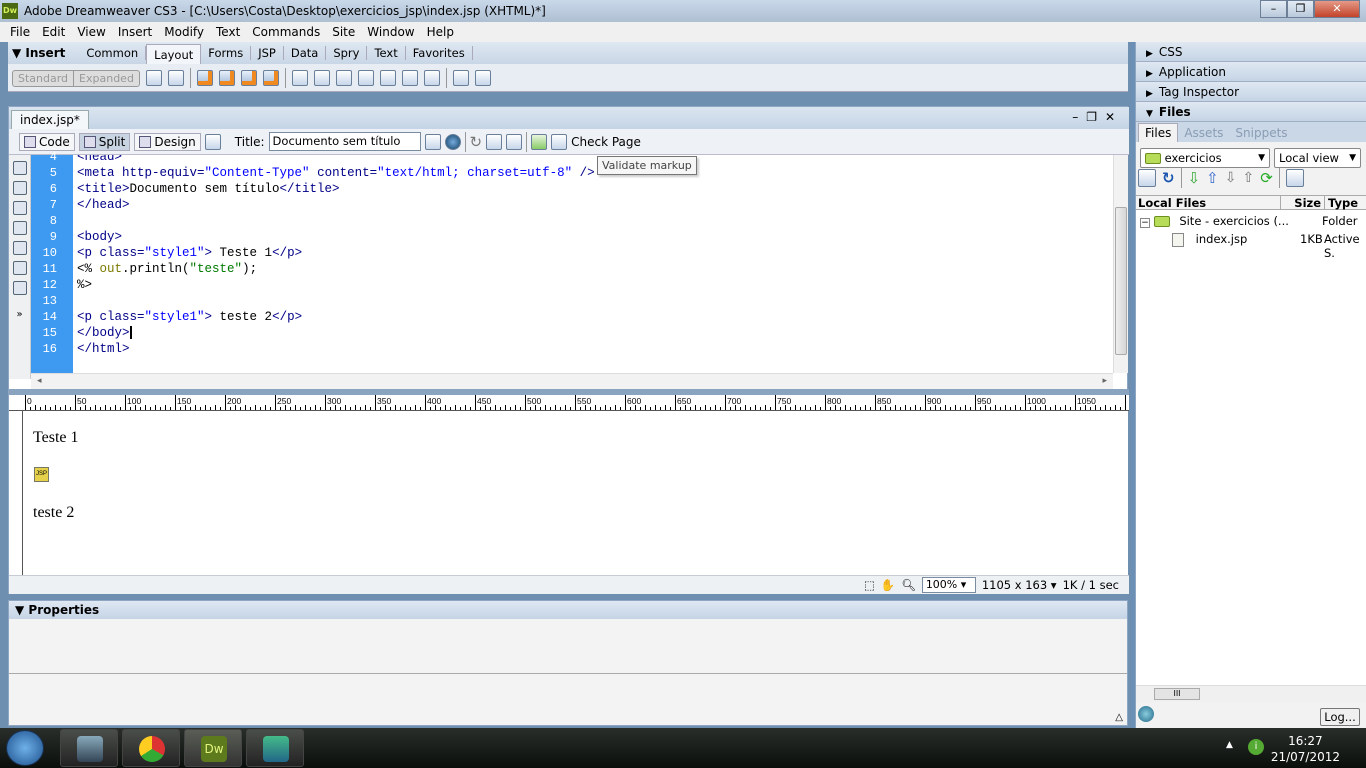 Image resolution: width=1366 pixels, height=768 pixels. Describe the element at coordinates (482, 78) in the screenshot. I see `layout-cell-icon` at that location.